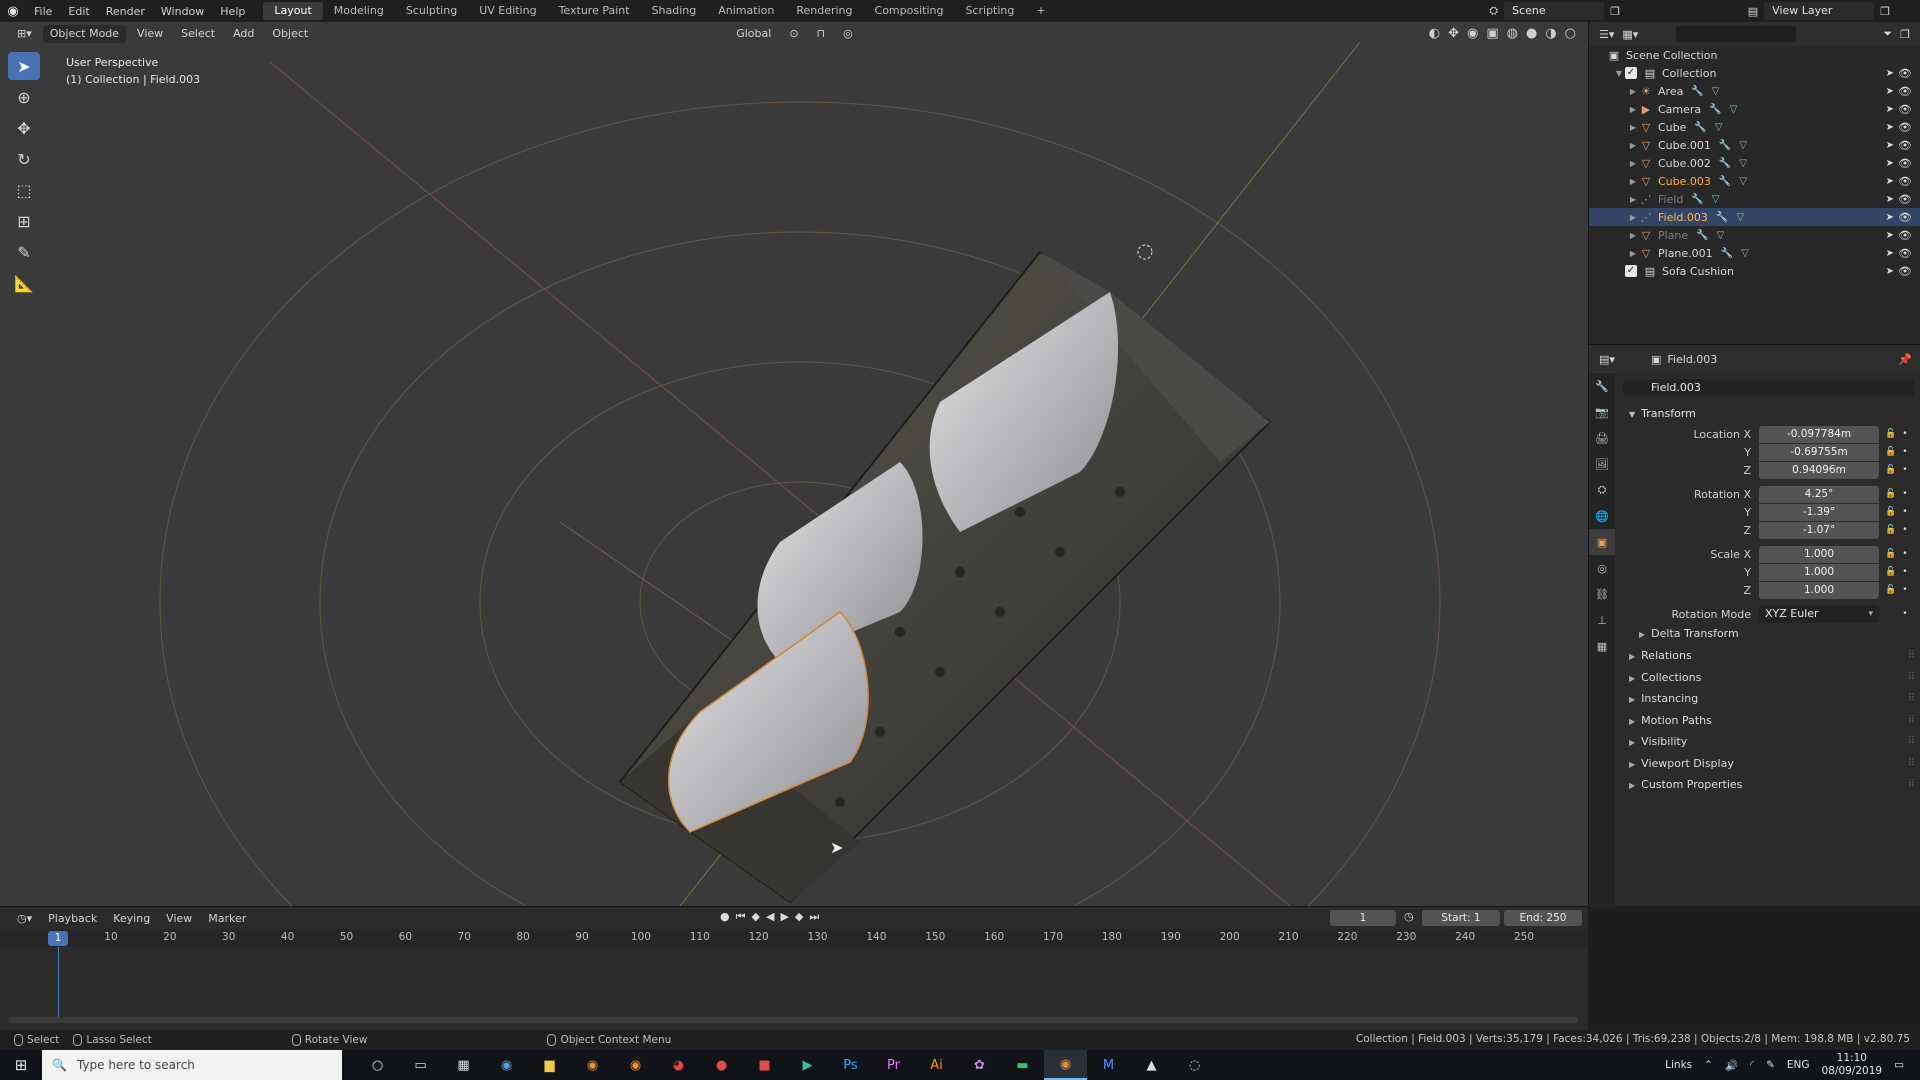 The width and height of the screenshot is (1920, 1080). Describe the element at coordinates (753, 34) in the screenshot. I see `orientation-dropdown: Global` at that location.